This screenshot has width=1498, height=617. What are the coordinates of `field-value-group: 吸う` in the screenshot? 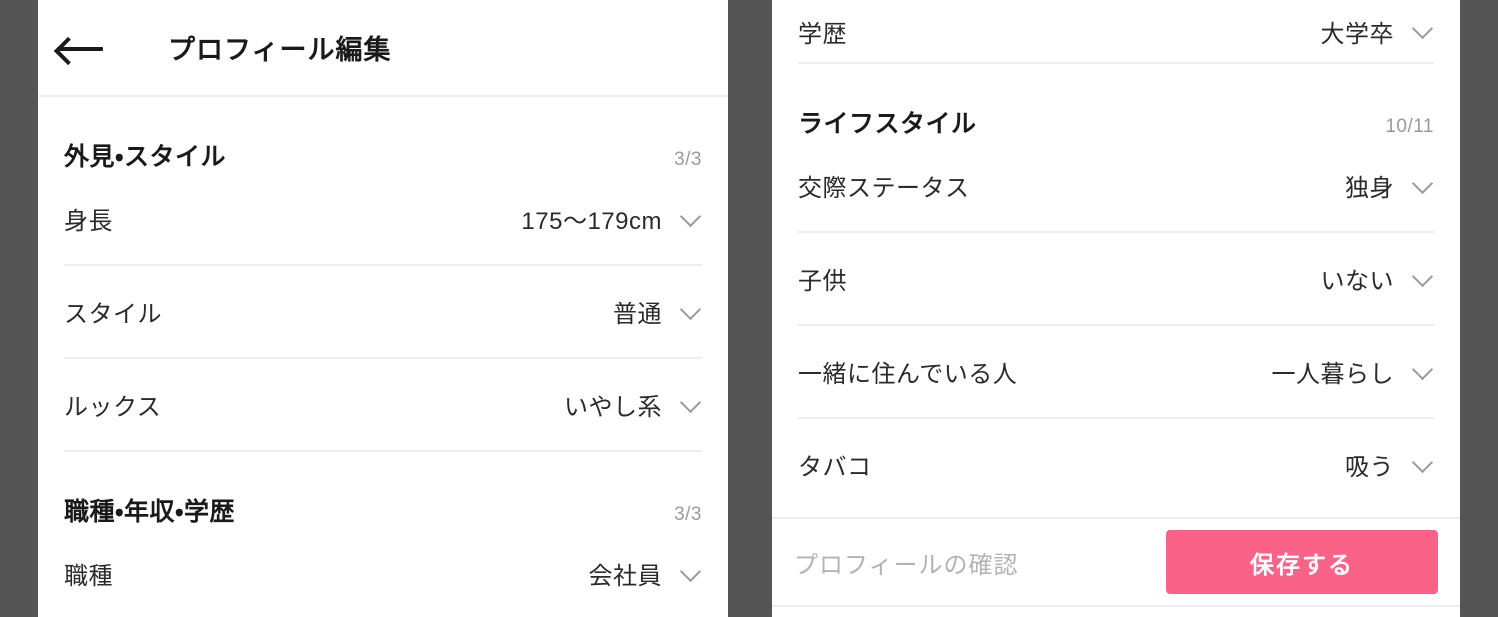 It's located at (1389, 464).